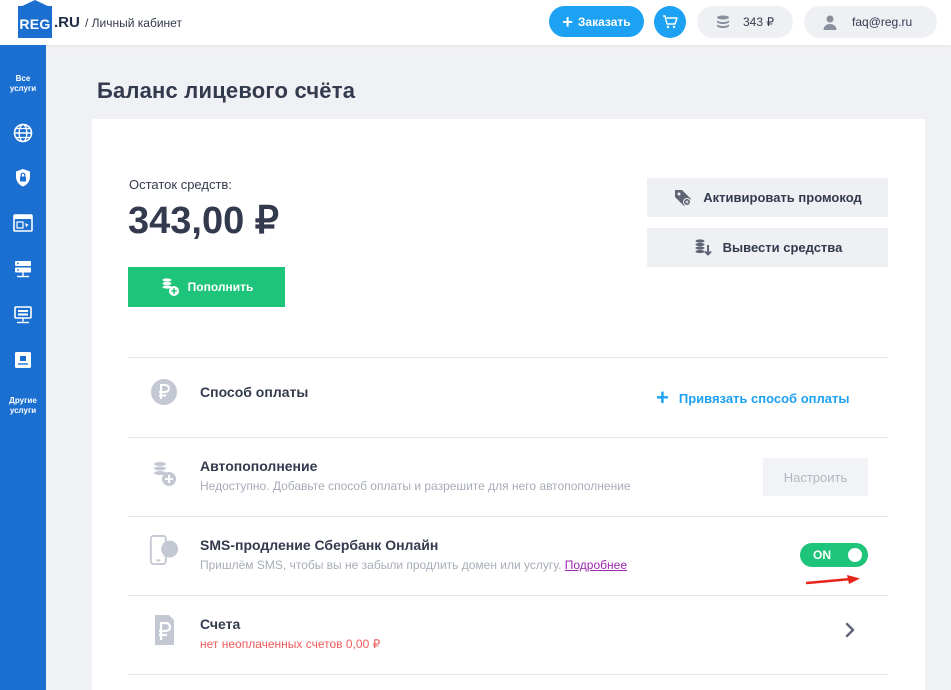 The height and width of the screenshot is (690, 951). Describe the element at coordinates (254, 392) in the screenshot. I see `payment-method-title: Способ оплаты` at that location.